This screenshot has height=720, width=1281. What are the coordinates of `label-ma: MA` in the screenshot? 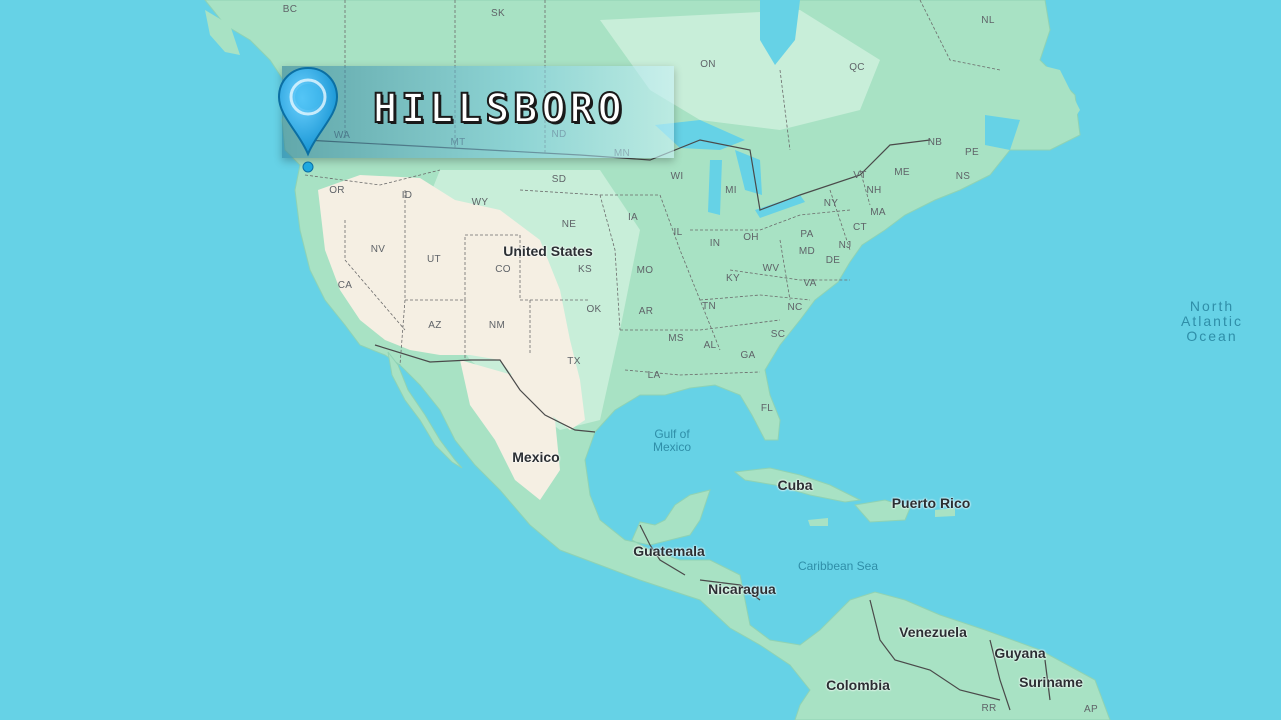 It's located at (878, 212).